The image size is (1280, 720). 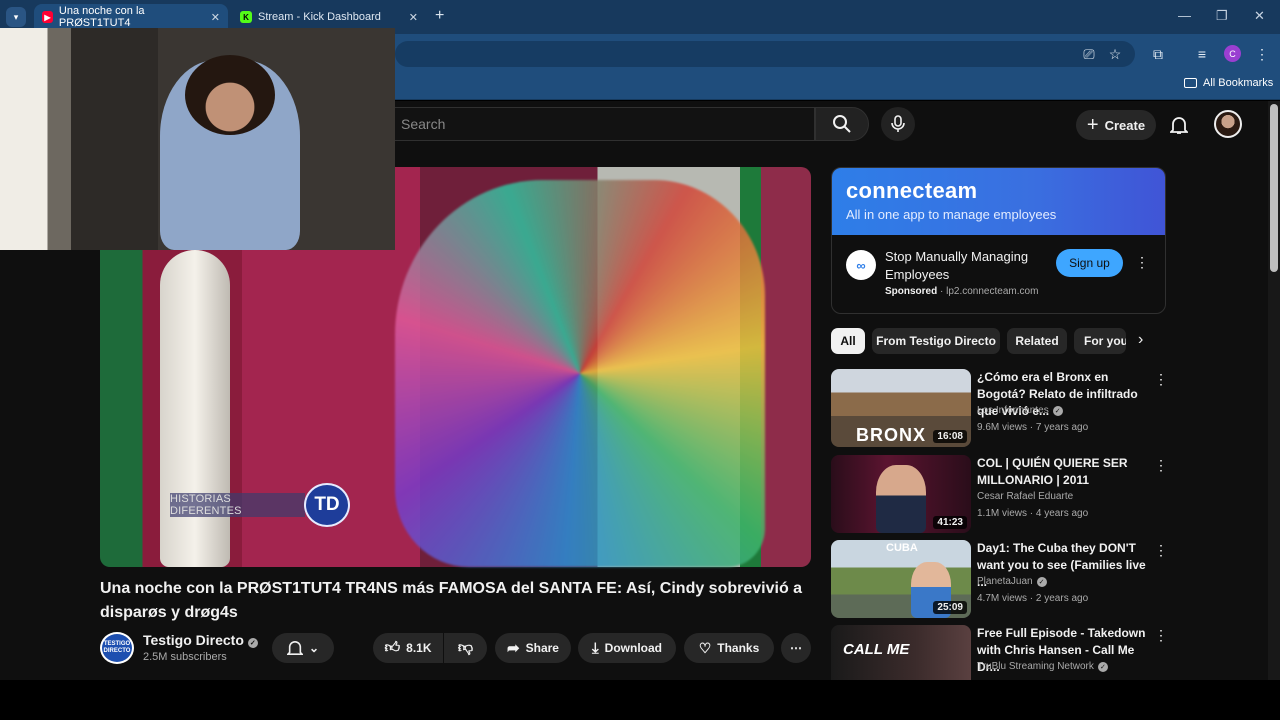 I want to click on recommendation-channel: Cesar Rafael Eduarte, so click(x=1025, y=496).